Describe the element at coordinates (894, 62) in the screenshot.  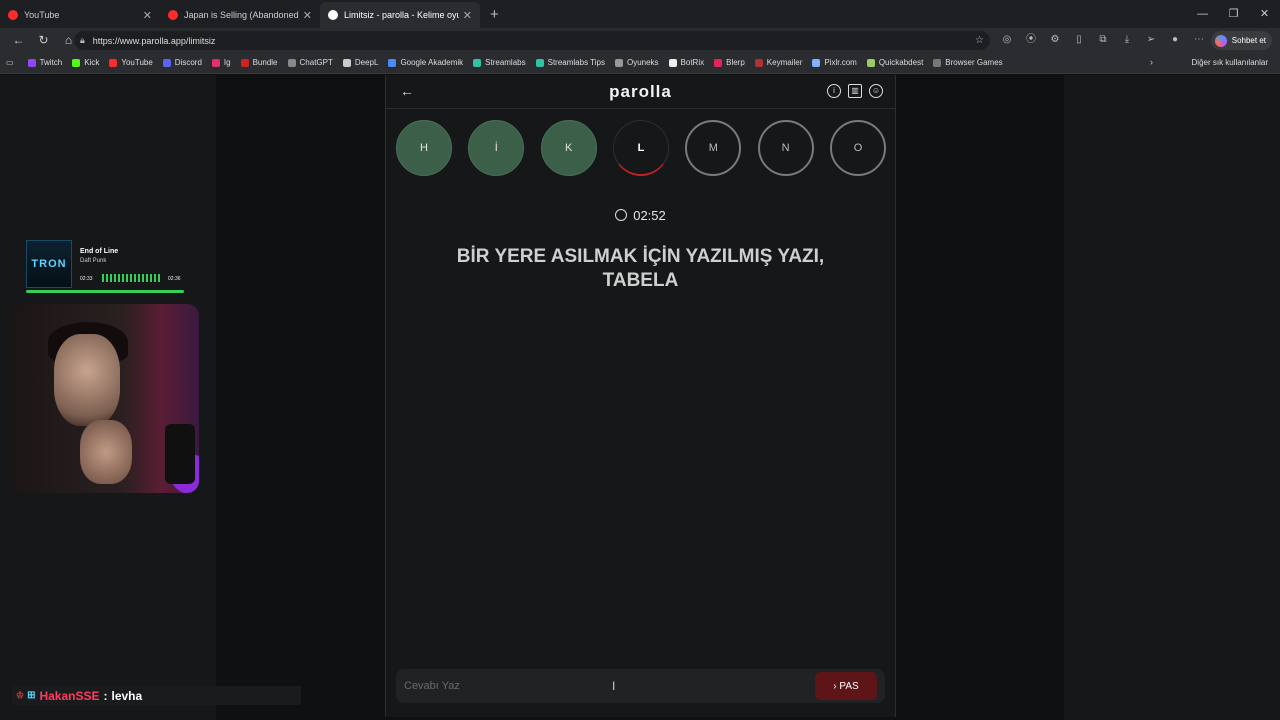
I see `bookmark-quickabdest: Quickabdest` at that location.